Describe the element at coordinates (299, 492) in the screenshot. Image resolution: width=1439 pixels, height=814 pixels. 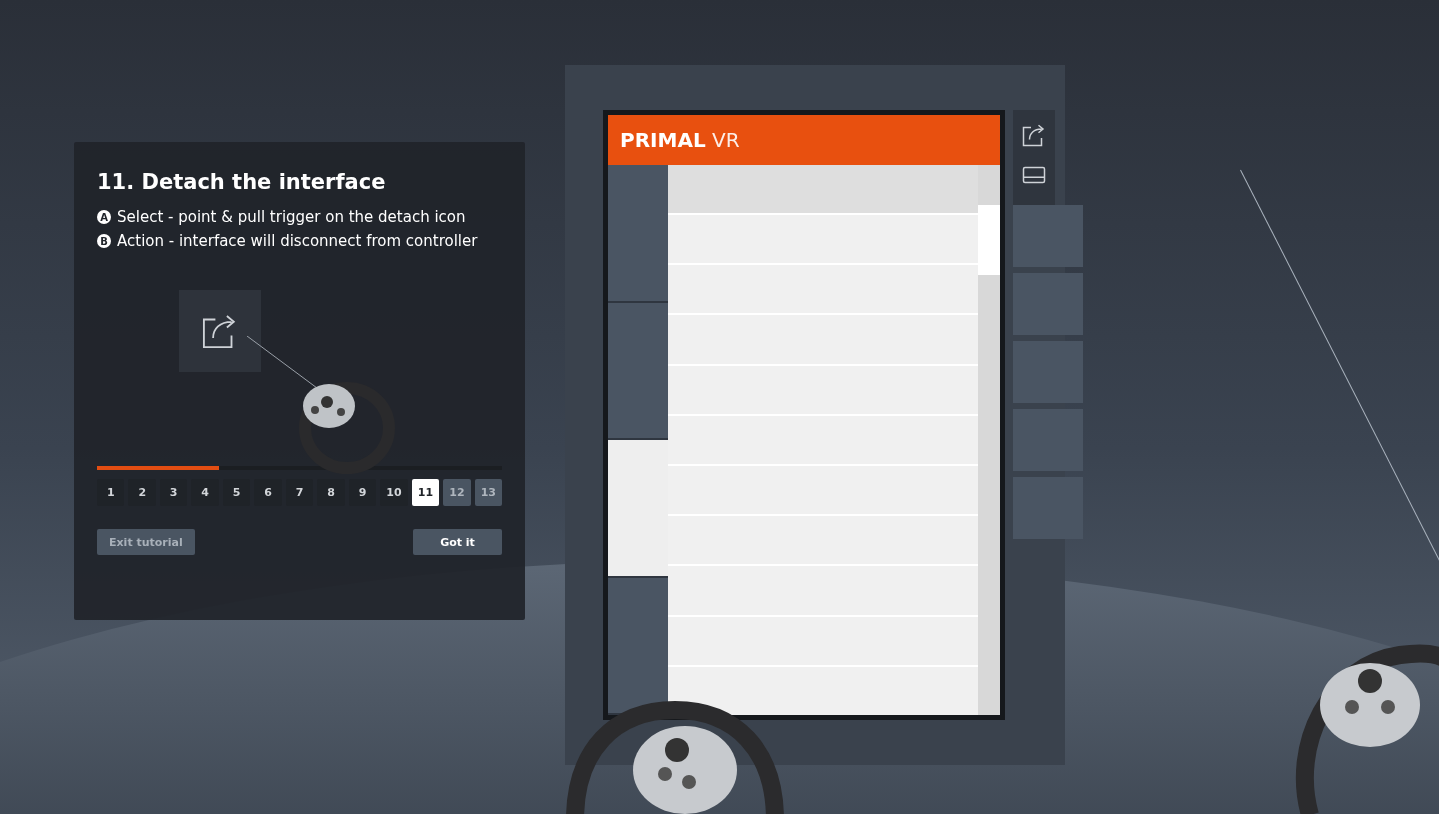
I see `step-number-button: 7` at that location.